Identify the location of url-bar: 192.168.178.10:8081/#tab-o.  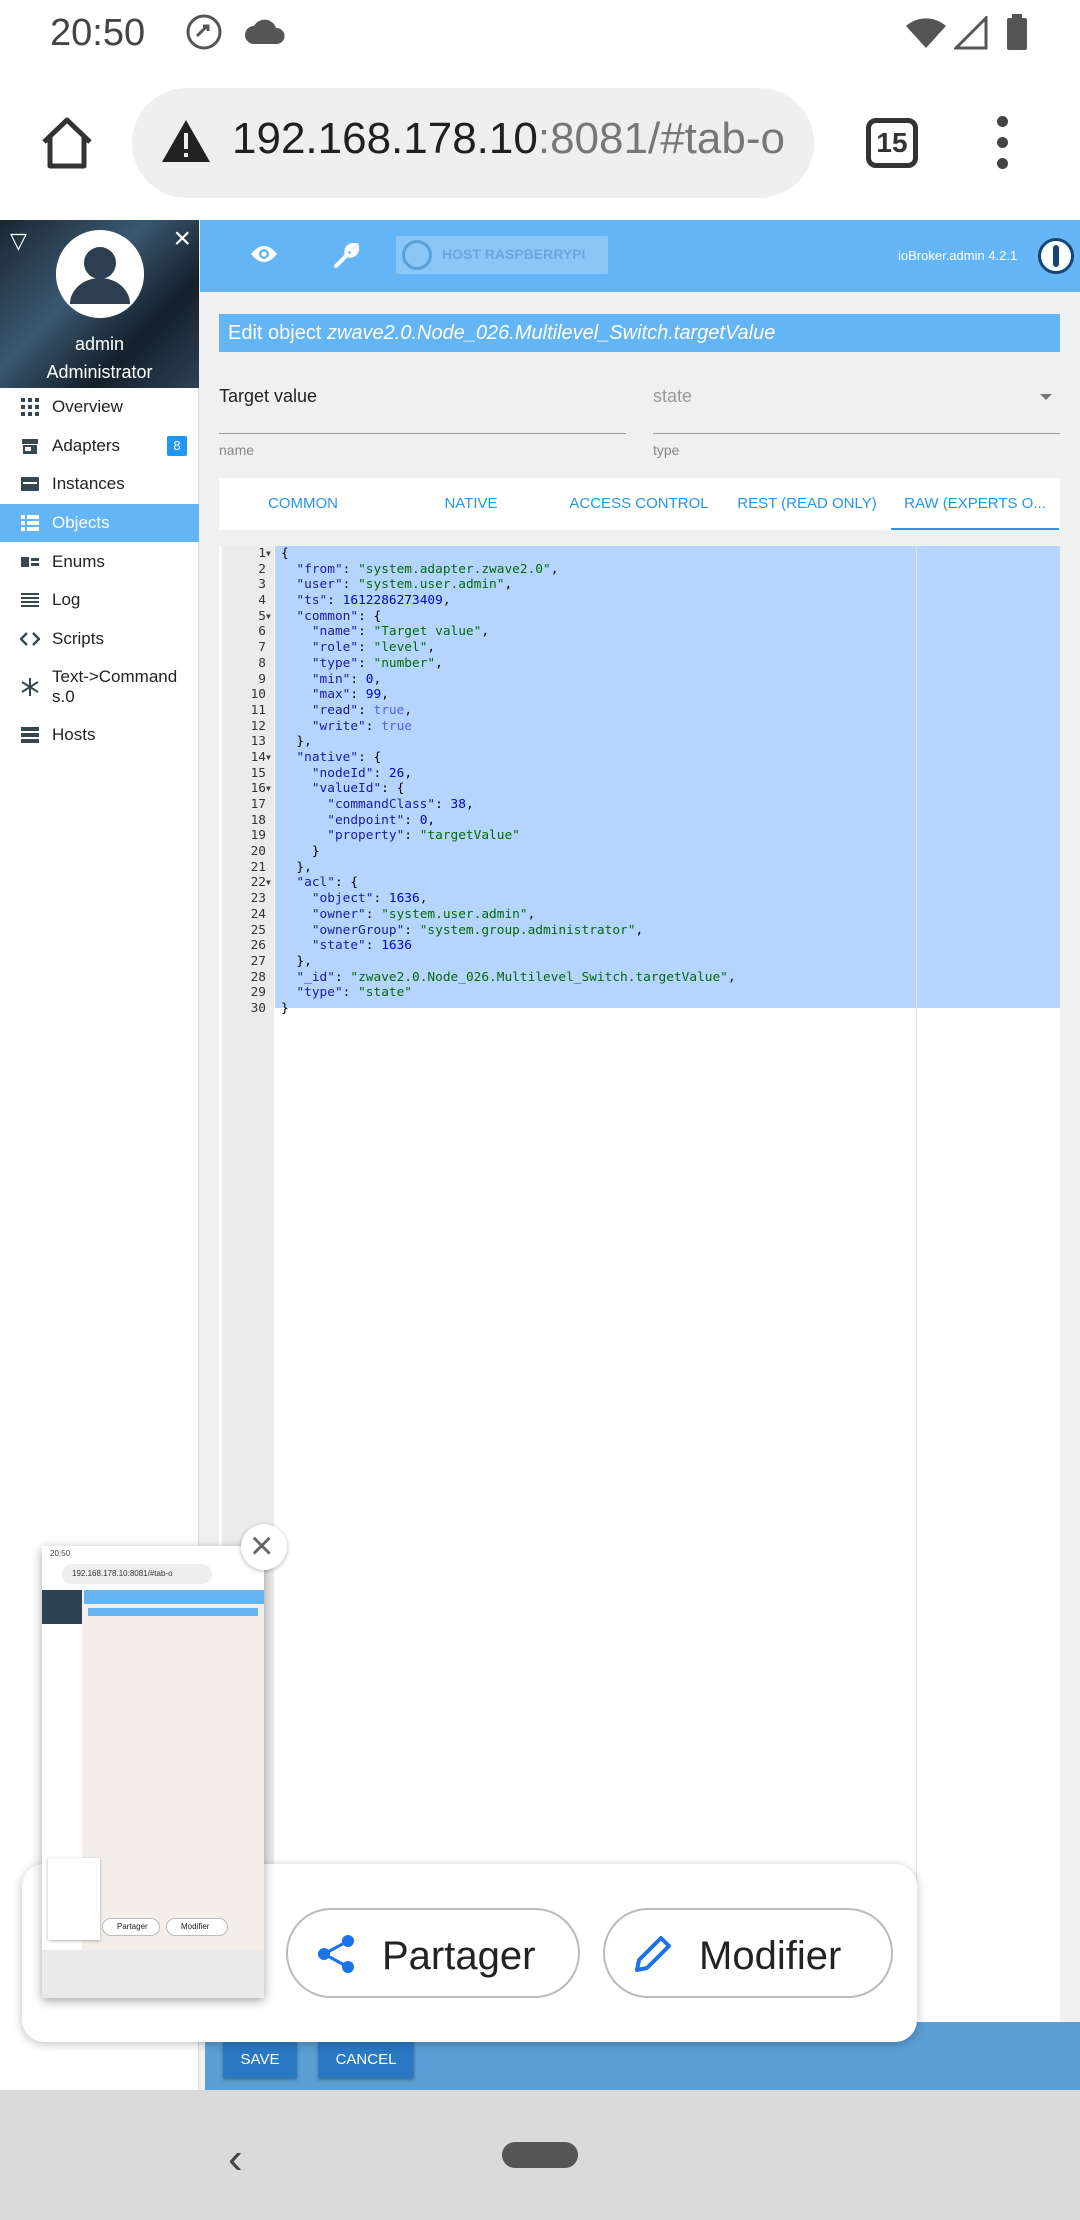
(473, 143).